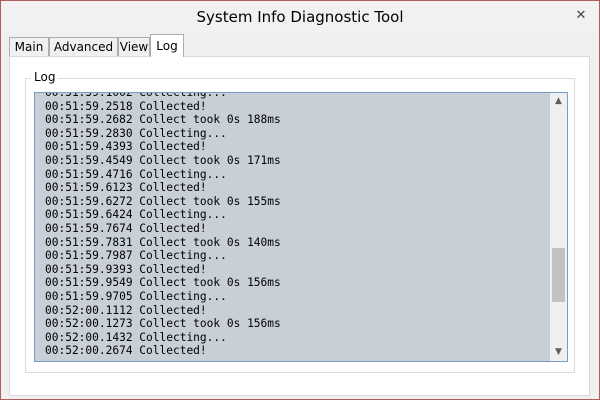  What do you see at coordinates (126, 269) in the screenshot?
I see `log-line: 00:51:59.9393 Collected!` at bounding box center [126, 269].